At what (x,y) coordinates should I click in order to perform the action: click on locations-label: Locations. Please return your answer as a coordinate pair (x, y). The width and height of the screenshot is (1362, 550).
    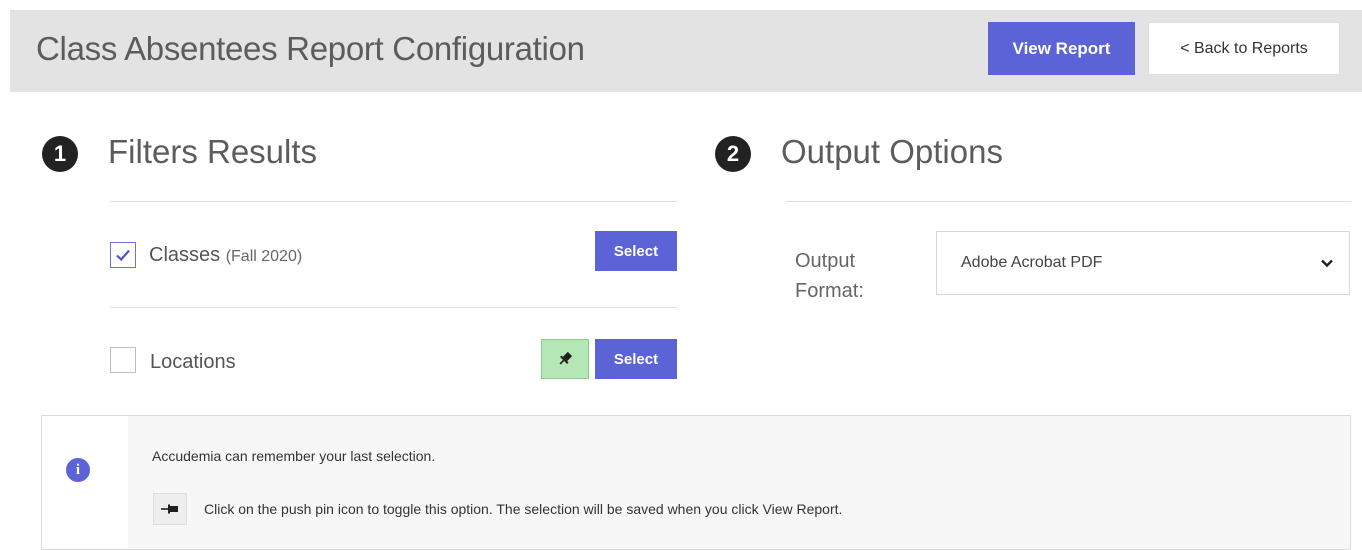
    Looking at the image, I should click on (193, 362).